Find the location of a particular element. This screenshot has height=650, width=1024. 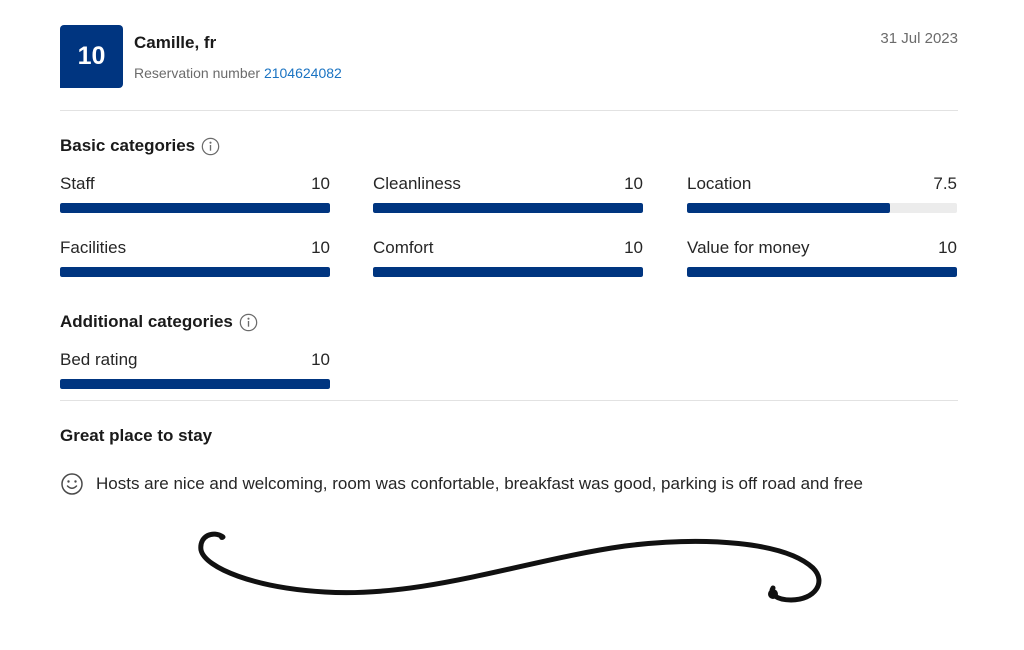

rating-label: Value for money is located at coordinates (748, 247).